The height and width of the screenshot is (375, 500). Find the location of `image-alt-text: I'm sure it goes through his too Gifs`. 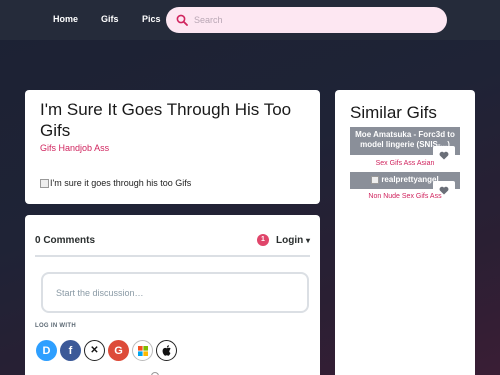

image-alt-text: I'm sure it goes through his too Gifs is located at coordinates (121, 183).